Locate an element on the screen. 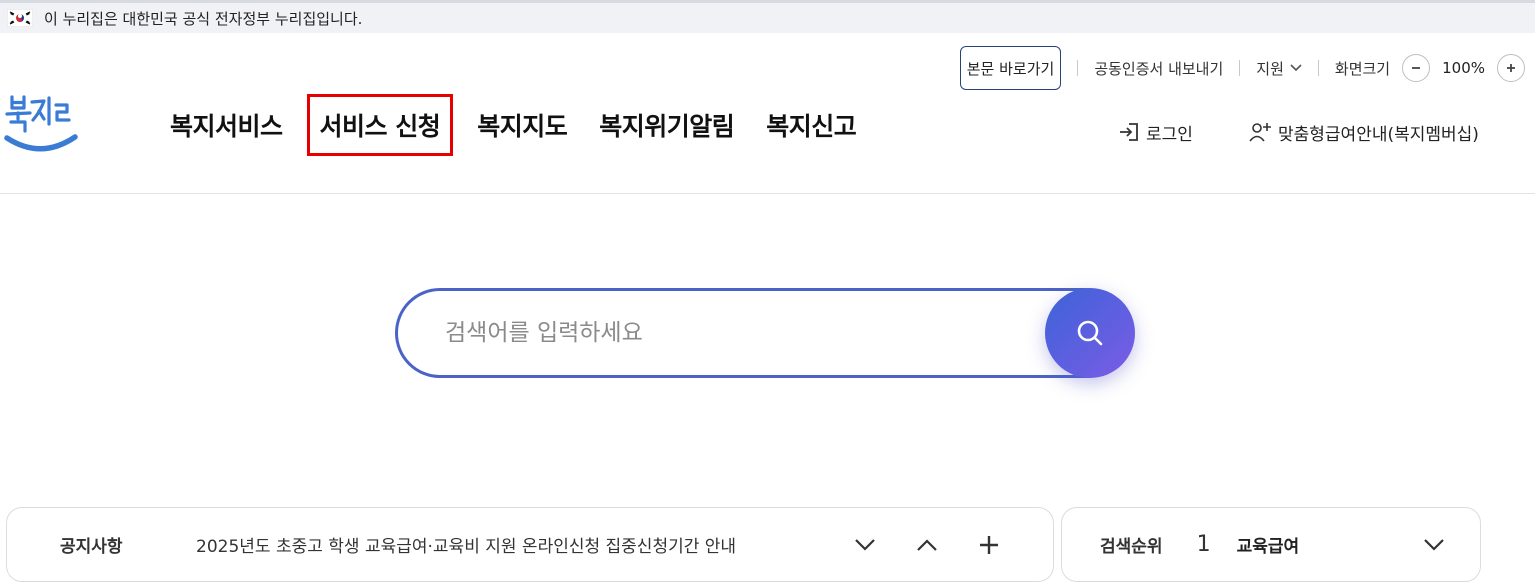 The height and width of the screenshot is (588, 1535). ranking-number: 1 is located at coordinates (1203, 544).